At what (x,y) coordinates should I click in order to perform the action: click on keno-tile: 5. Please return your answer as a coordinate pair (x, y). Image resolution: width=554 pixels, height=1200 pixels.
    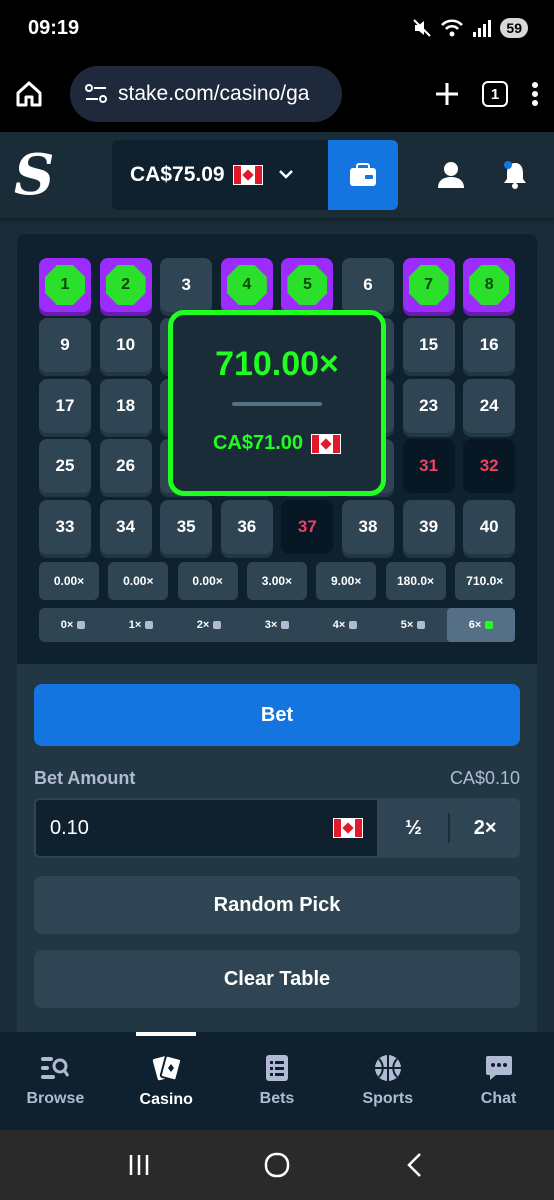
    Looking at the image, I should click on (307, 285).